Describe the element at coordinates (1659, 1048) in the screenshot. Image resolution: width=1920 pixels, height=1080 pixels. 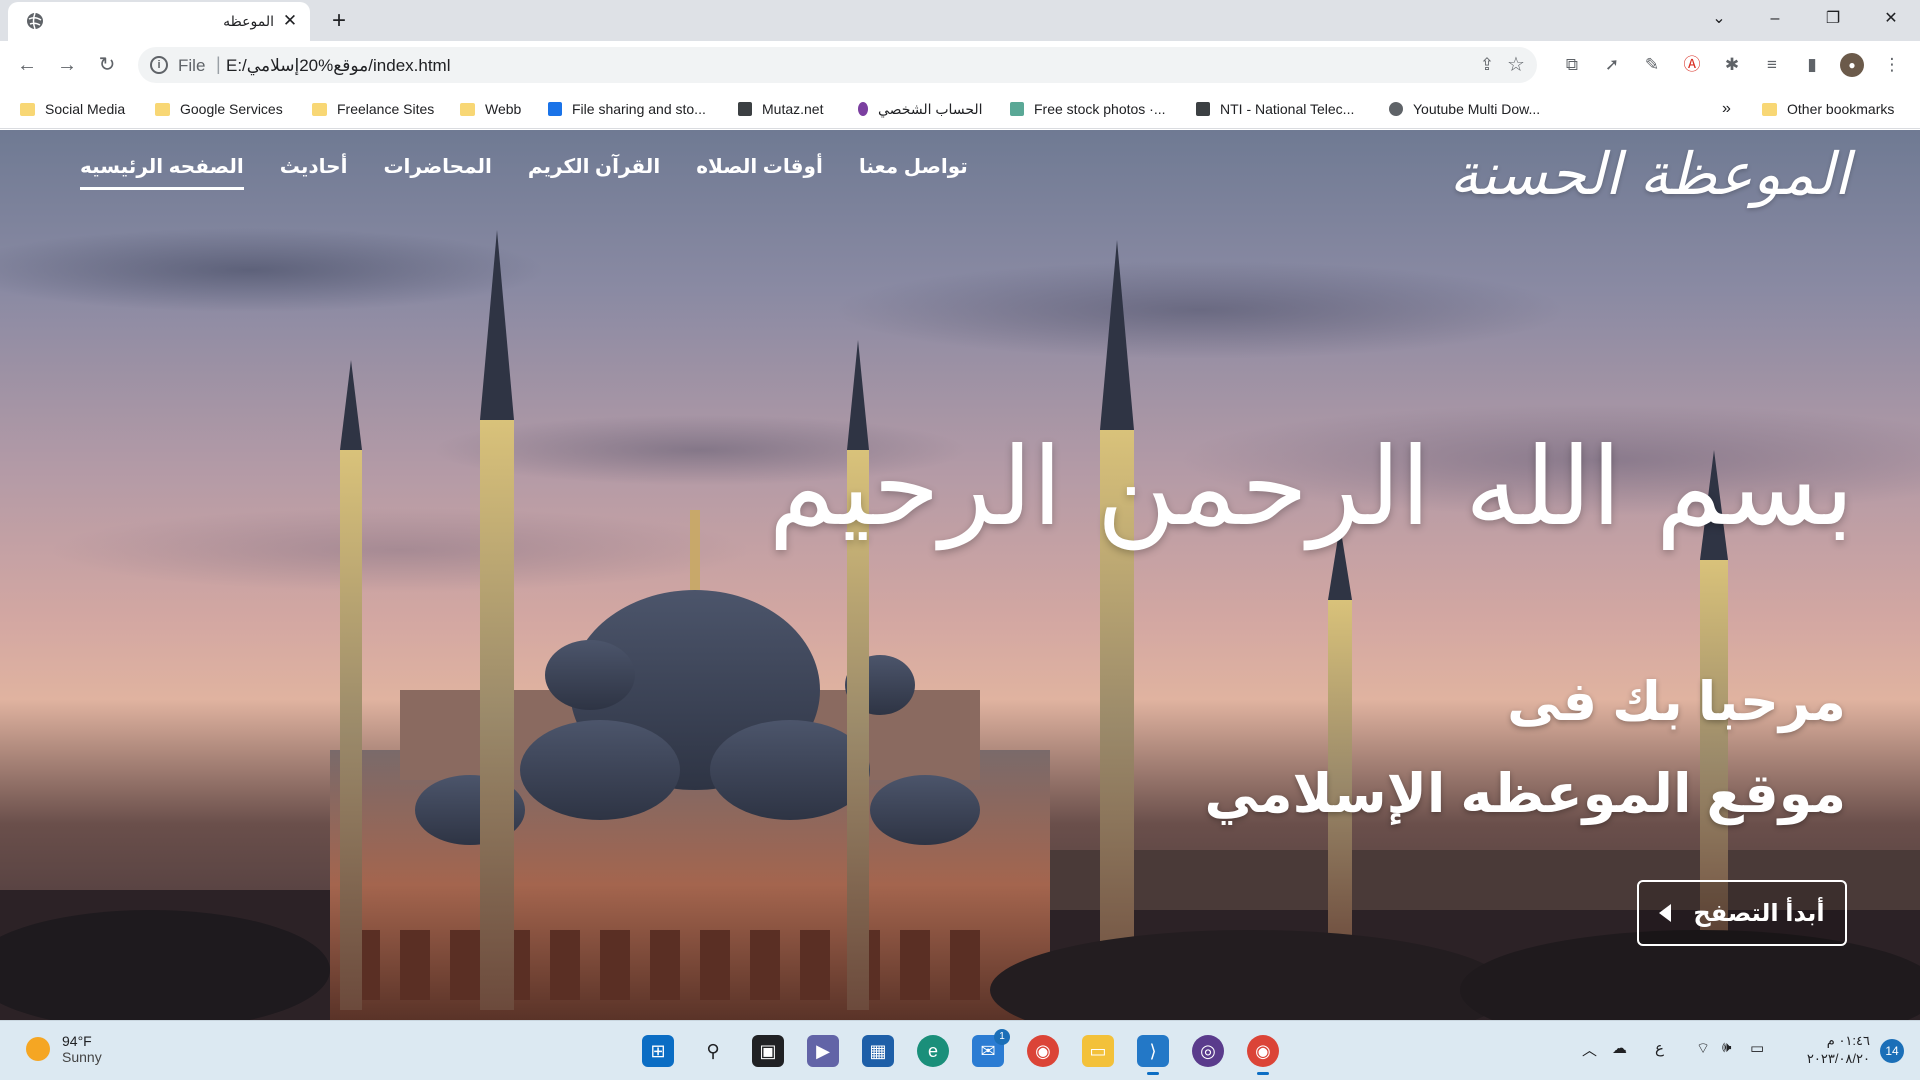
I see `keyboard-language: ع` at that location.